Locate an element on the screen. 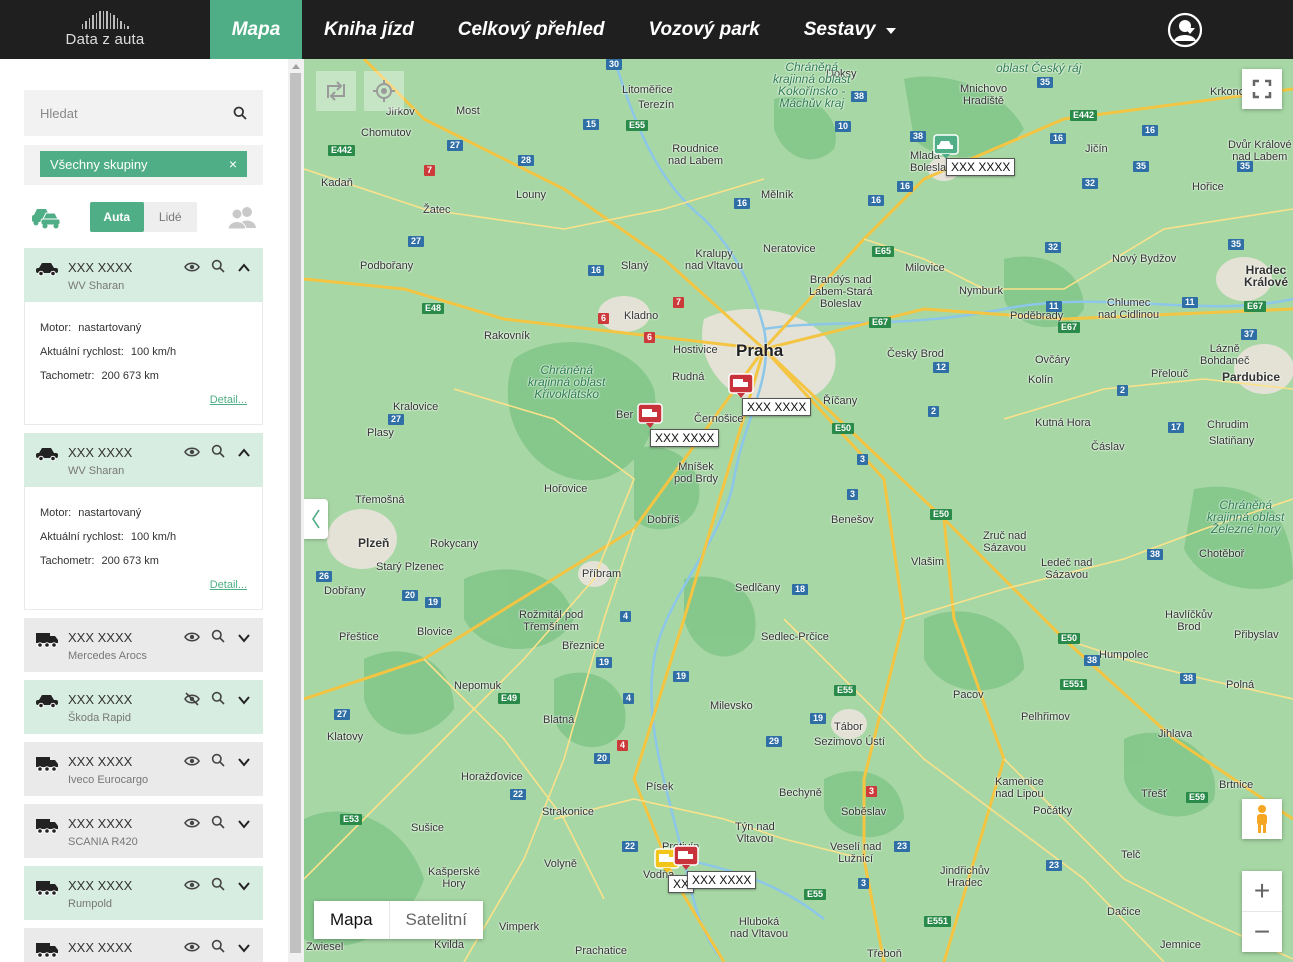  zoom-in-button: + is located at coordinates (1262, 892).